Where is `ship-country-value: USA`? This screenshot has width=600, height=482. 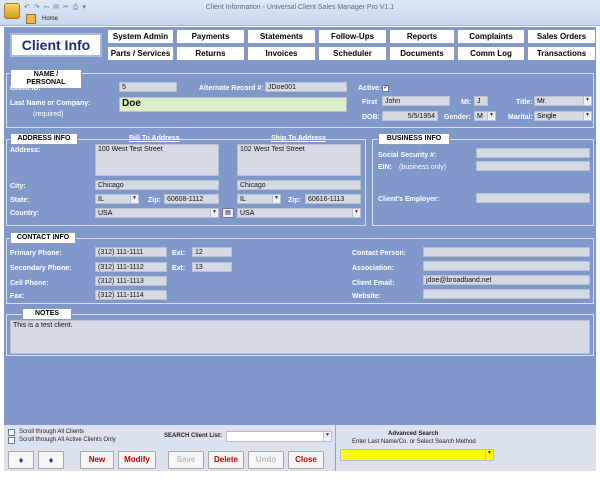 ship-country-value: USA is located at coordinates (247, 213).